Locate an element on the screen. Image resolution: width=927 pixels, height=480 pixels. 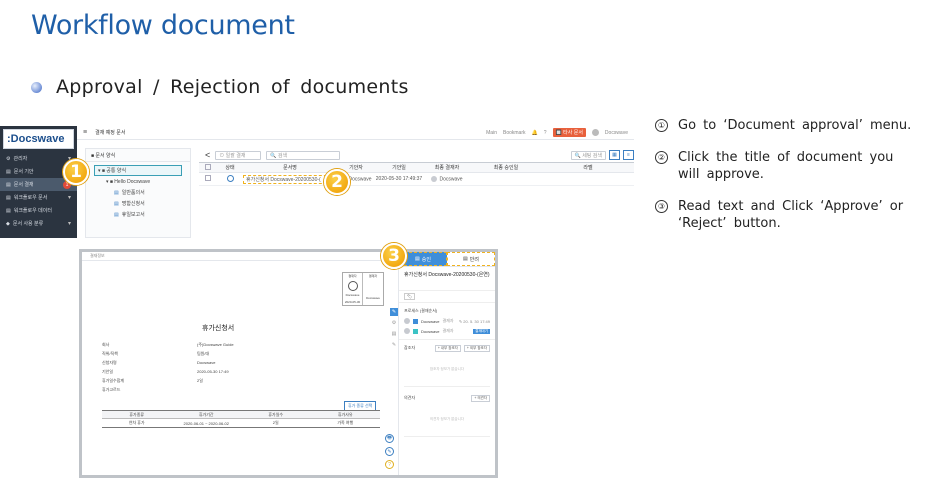
drafter-name: Docswave is located at coordinates (360, 179).